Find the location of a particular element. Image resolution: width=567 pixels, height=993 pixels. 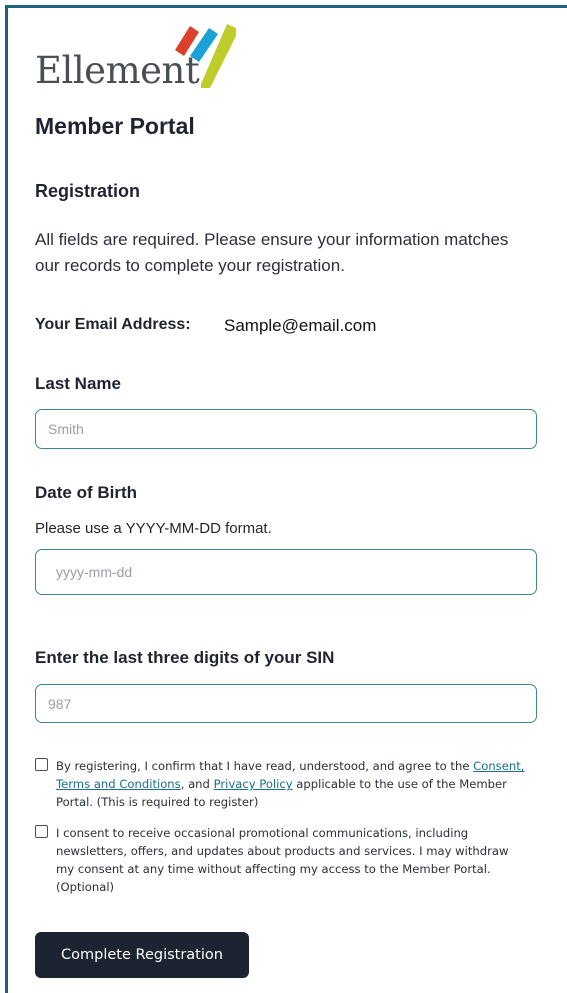

sin-input is located at coordinates (286, 703).